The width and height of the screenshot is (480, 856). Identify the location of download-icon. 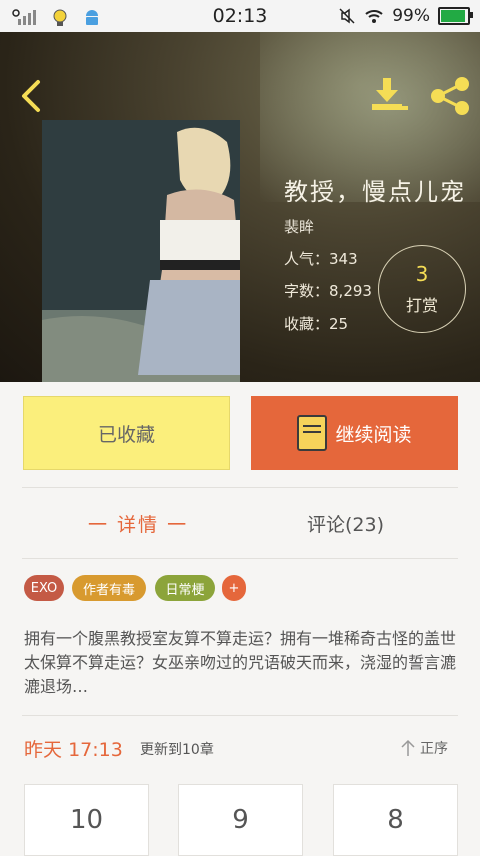
(389, 96).